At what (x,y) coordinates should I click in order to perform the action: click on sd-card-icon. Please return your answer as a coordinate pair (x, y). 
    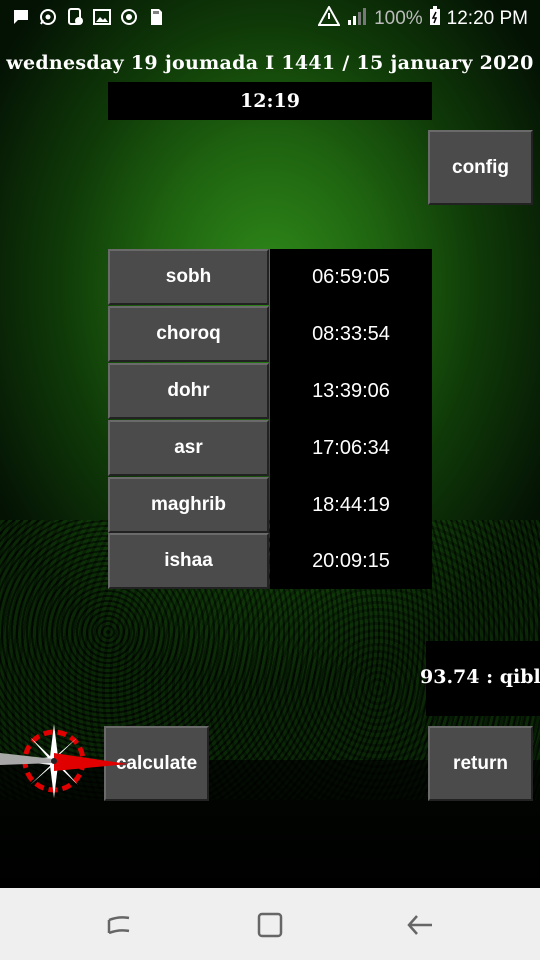
    Looking at the image, I should click on (156, 17).